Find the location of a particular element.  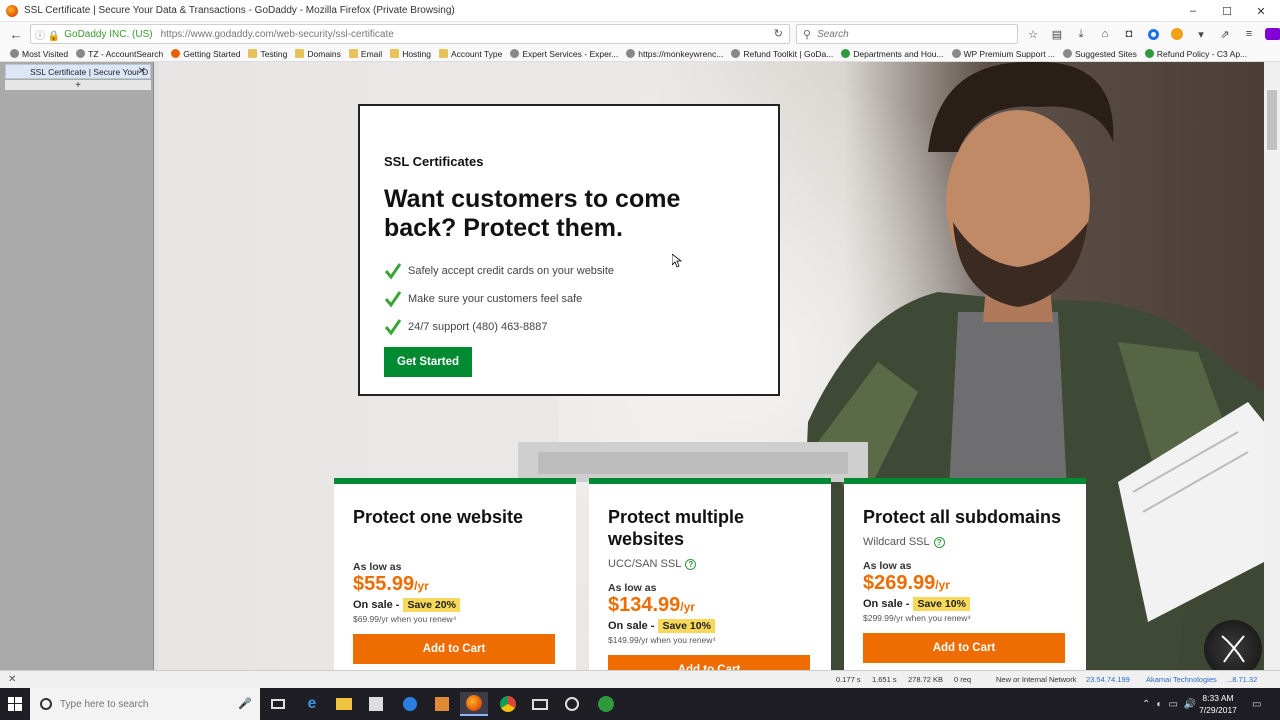

x-logo-icon is located at coordinates (1233, 649).